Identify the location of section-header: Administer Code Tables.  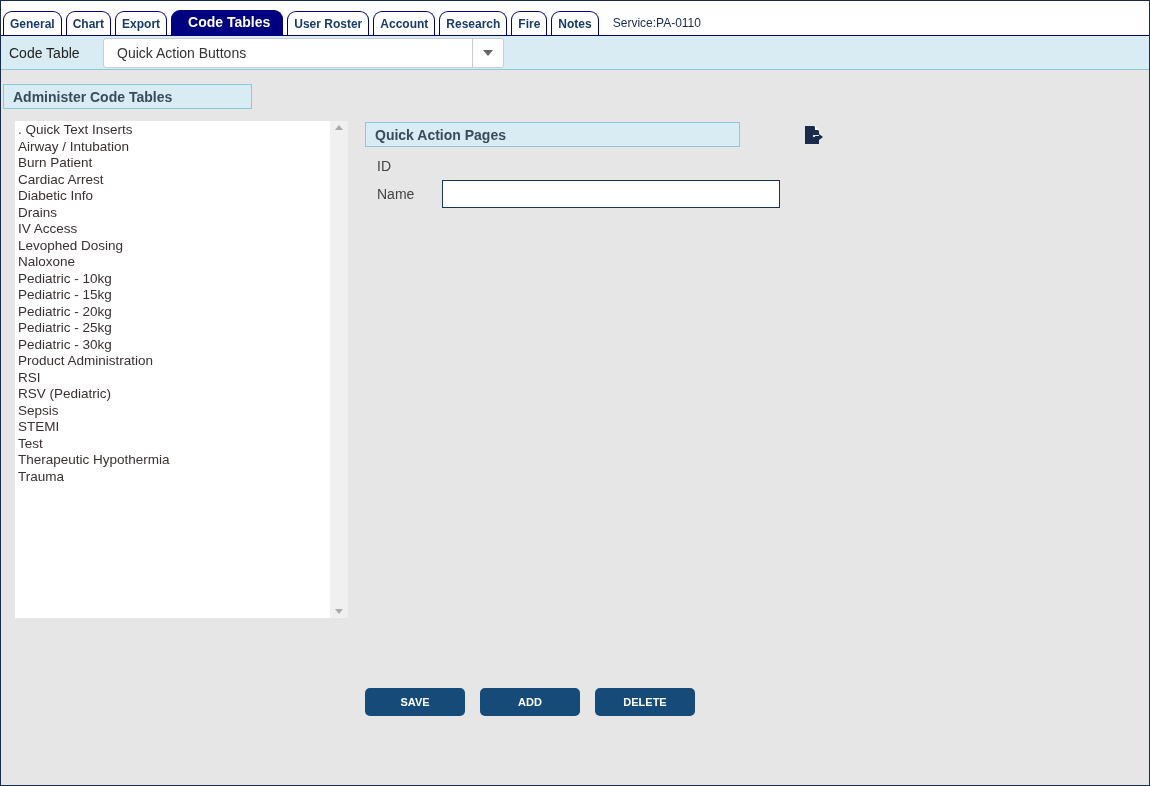
(127, 96).